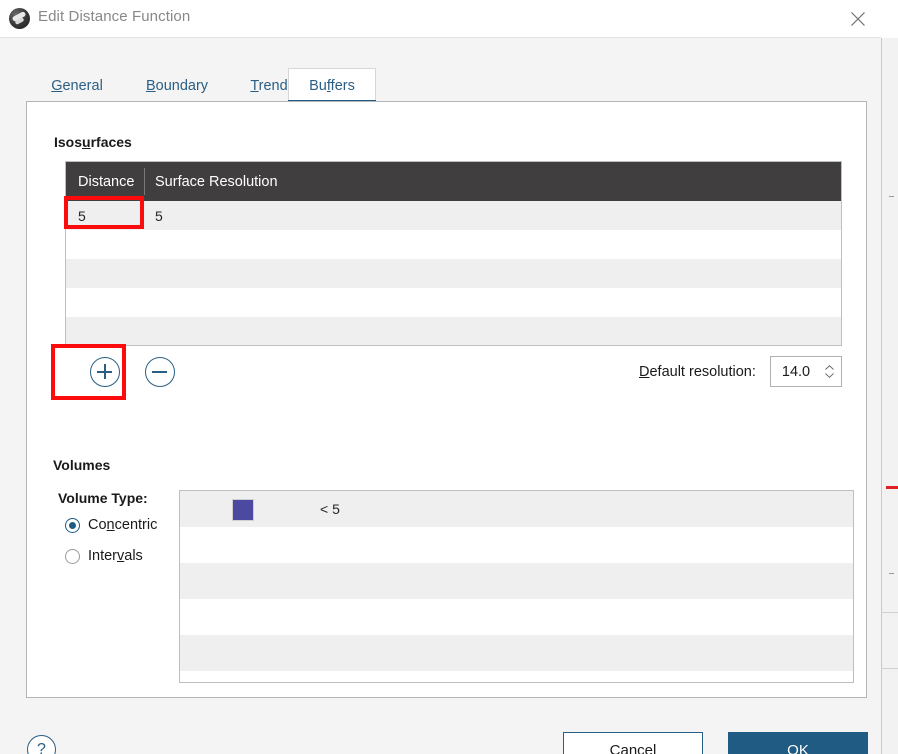 This screenshot has width=898, height=754. What do you see at coordinates (829, 371) in the screenshot?
I see `default-resolution-spin-arrows` at bounding box center [829, 371].